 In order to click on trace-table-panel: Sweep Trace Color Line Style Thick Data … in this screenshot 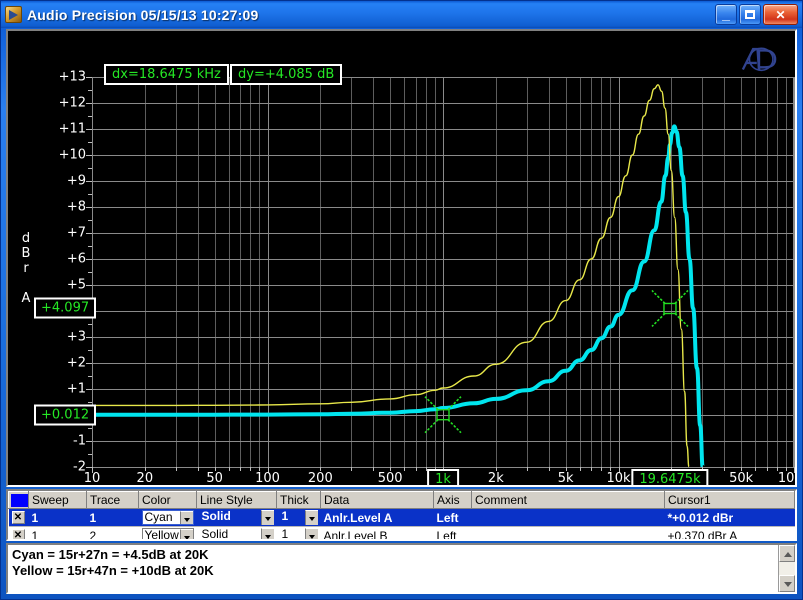, I will do `click(401, 515)`.